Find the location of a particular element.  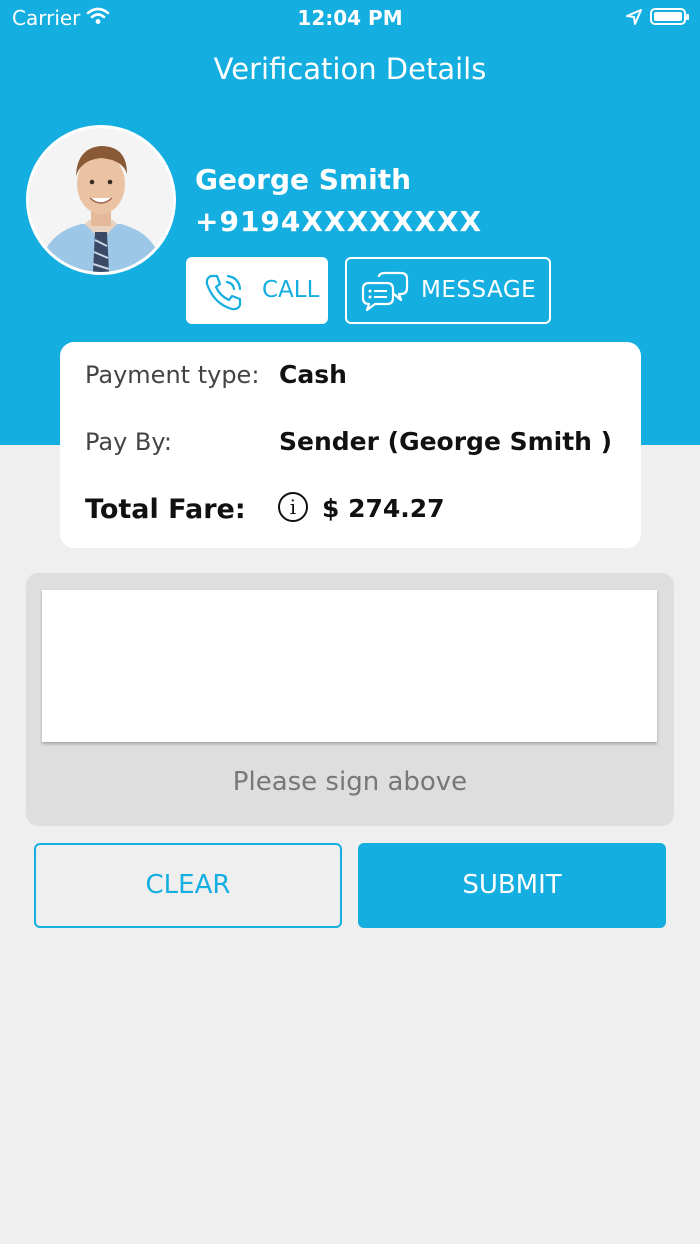

battery-icon is located at coordinates (669, 16).